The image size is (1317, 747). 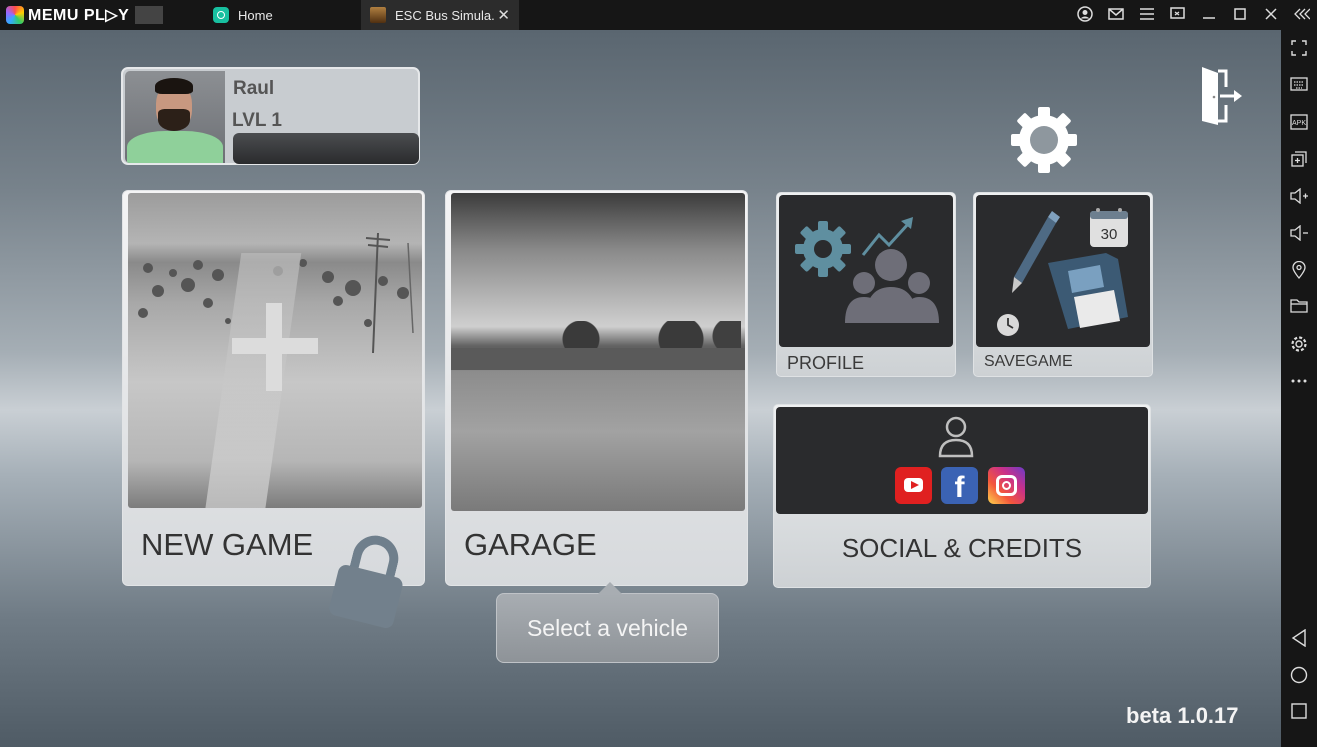 I want to click on logo-badge, so click(x=149, y=15).